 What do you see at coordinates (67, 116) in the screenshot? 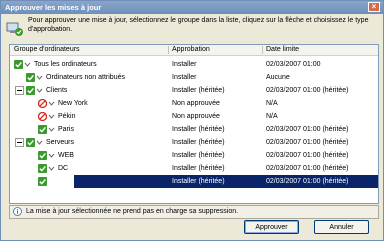
I see `group-name: Pékin` at bounding box center [67, 116].